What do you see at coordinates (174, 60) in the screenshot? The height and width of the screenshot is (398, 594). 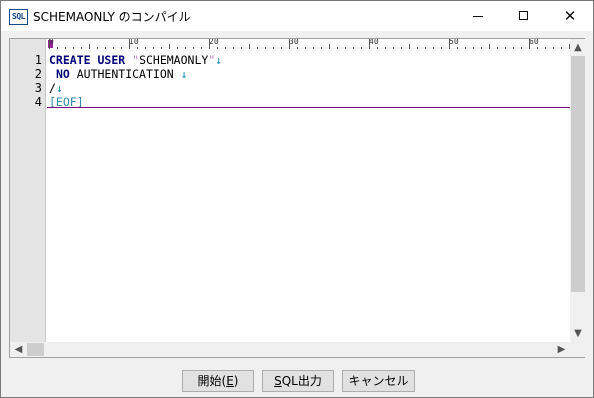 I see `schema-name: SCHEMAONLY` at bounding box center [174, 60].